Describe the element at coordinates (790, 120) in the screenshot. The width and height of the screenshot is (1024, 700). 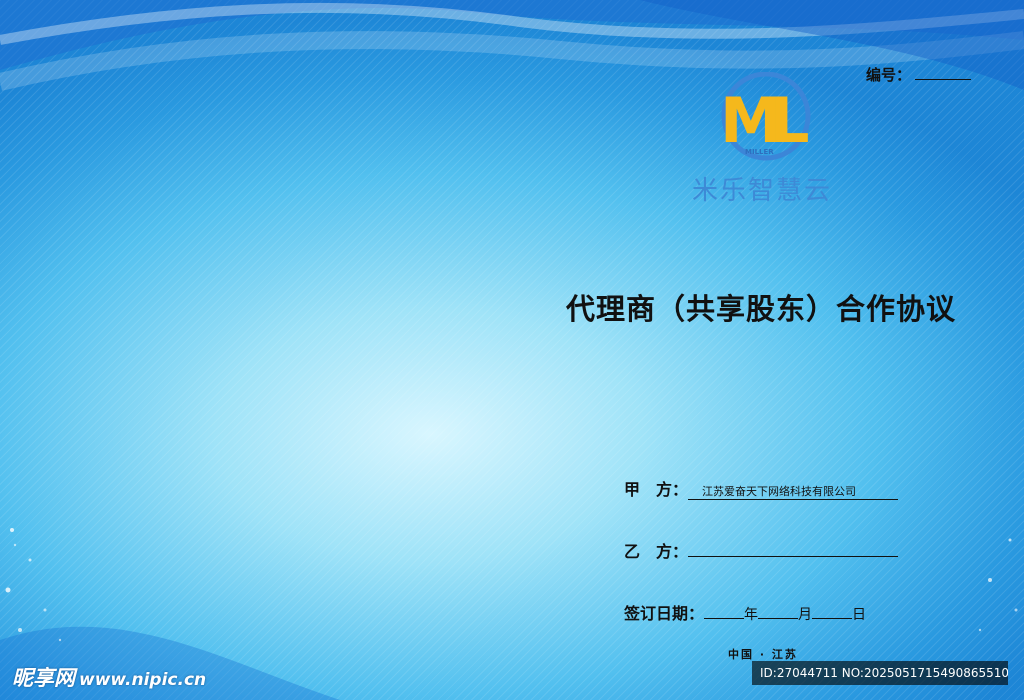
I see `logo-mark-right: L` at that location.